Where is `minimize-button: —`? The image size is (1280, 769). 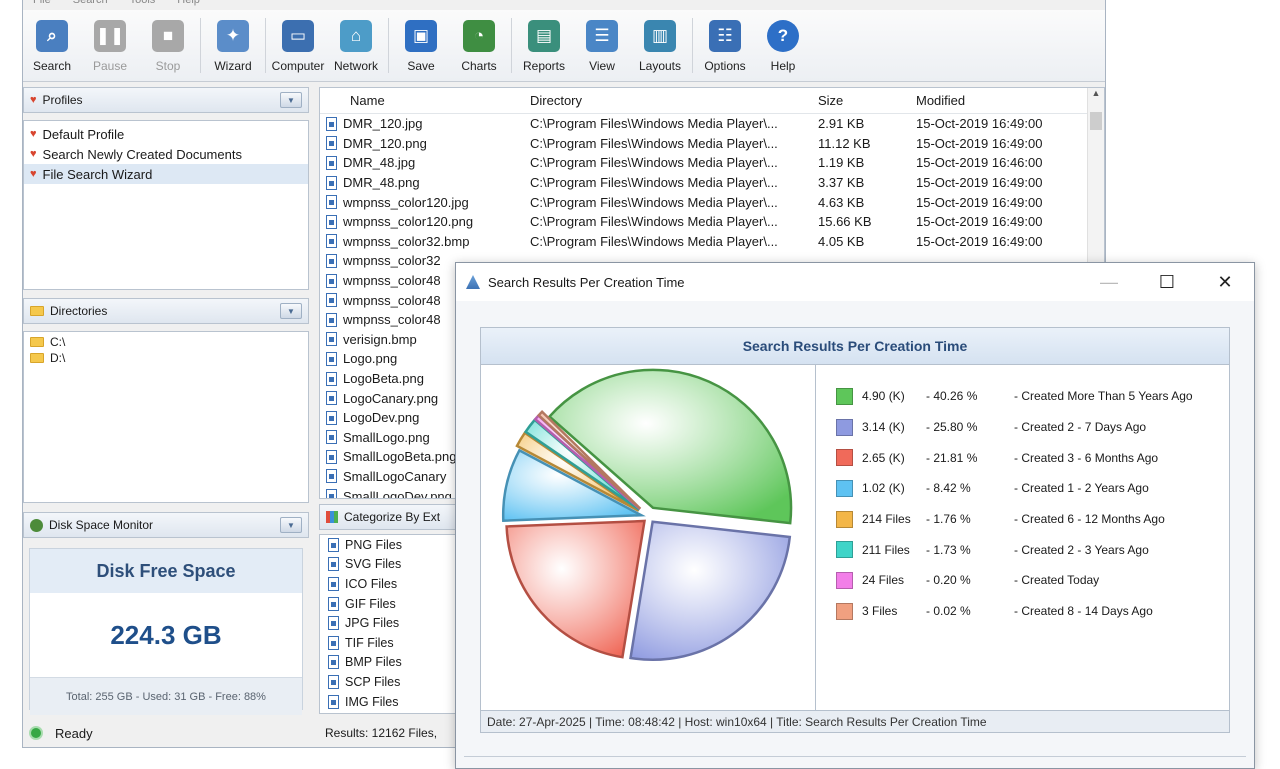
minimize-button: — is located at coordinates (1109, 282).